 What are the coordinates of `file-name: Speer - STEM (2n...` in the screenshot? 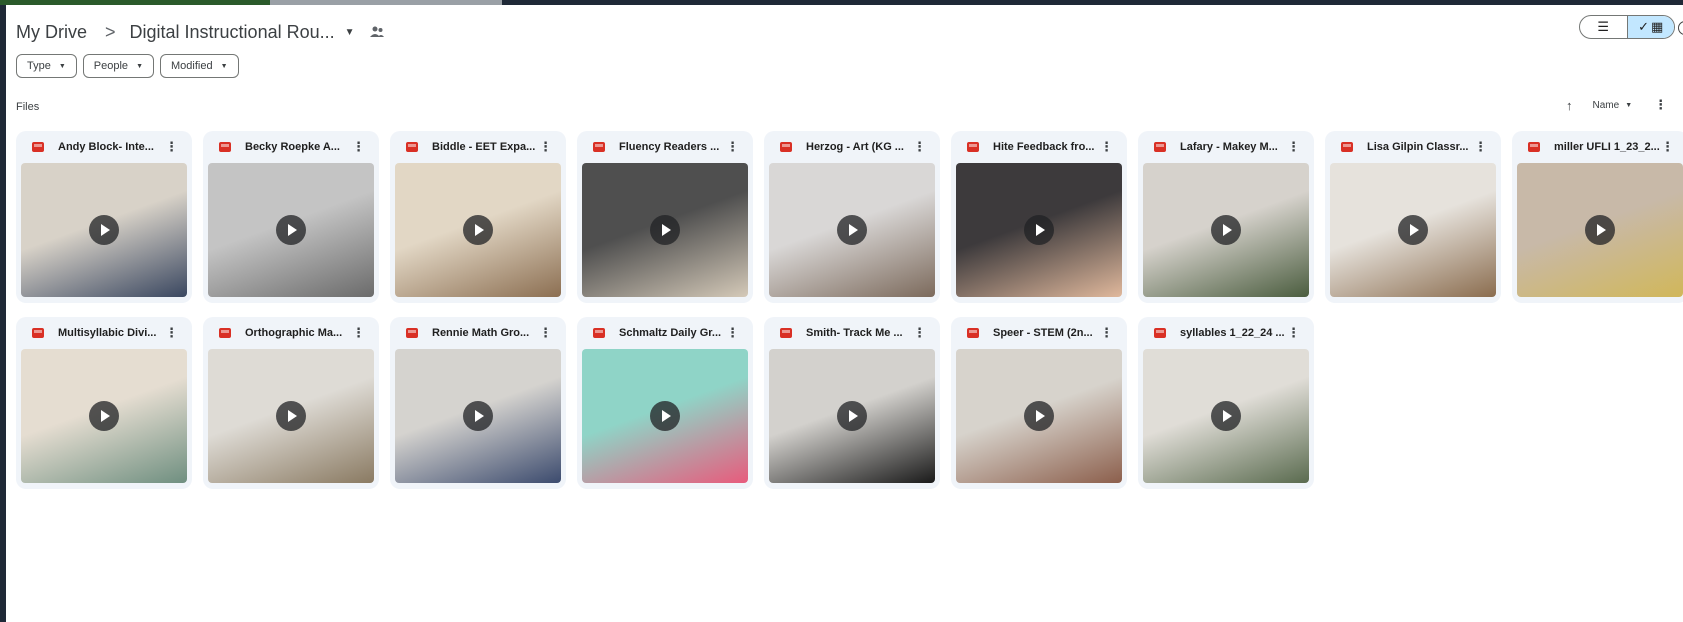 It's located at (1043, 333).